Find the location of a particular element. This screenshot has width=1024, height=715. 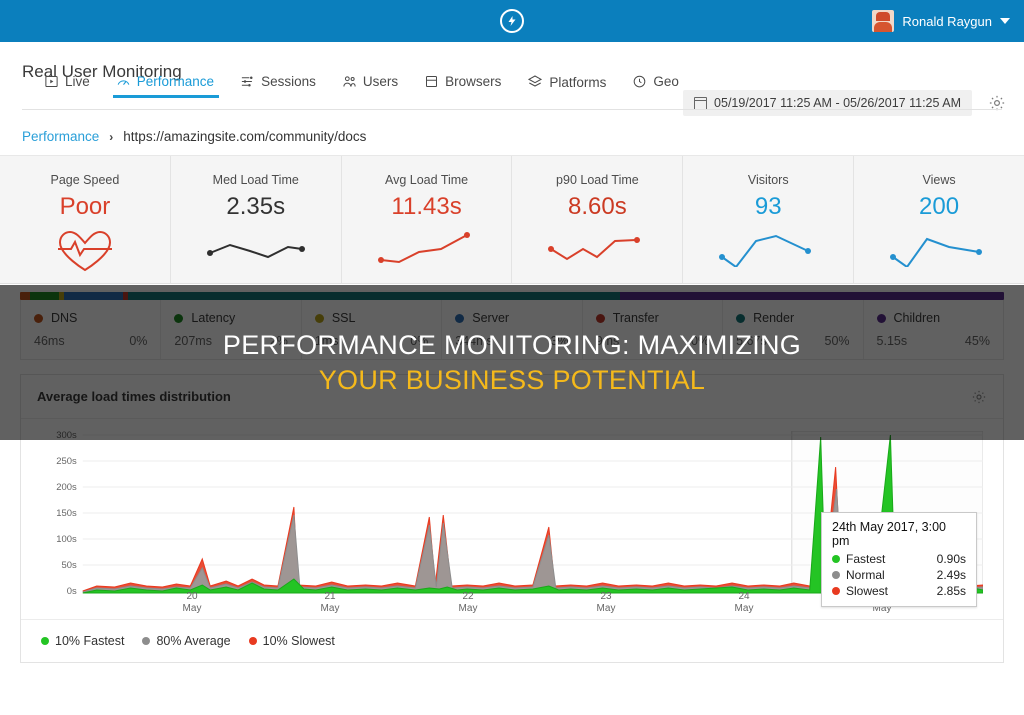

x-tick-label: 20 May is located at coordinates (192, 602).